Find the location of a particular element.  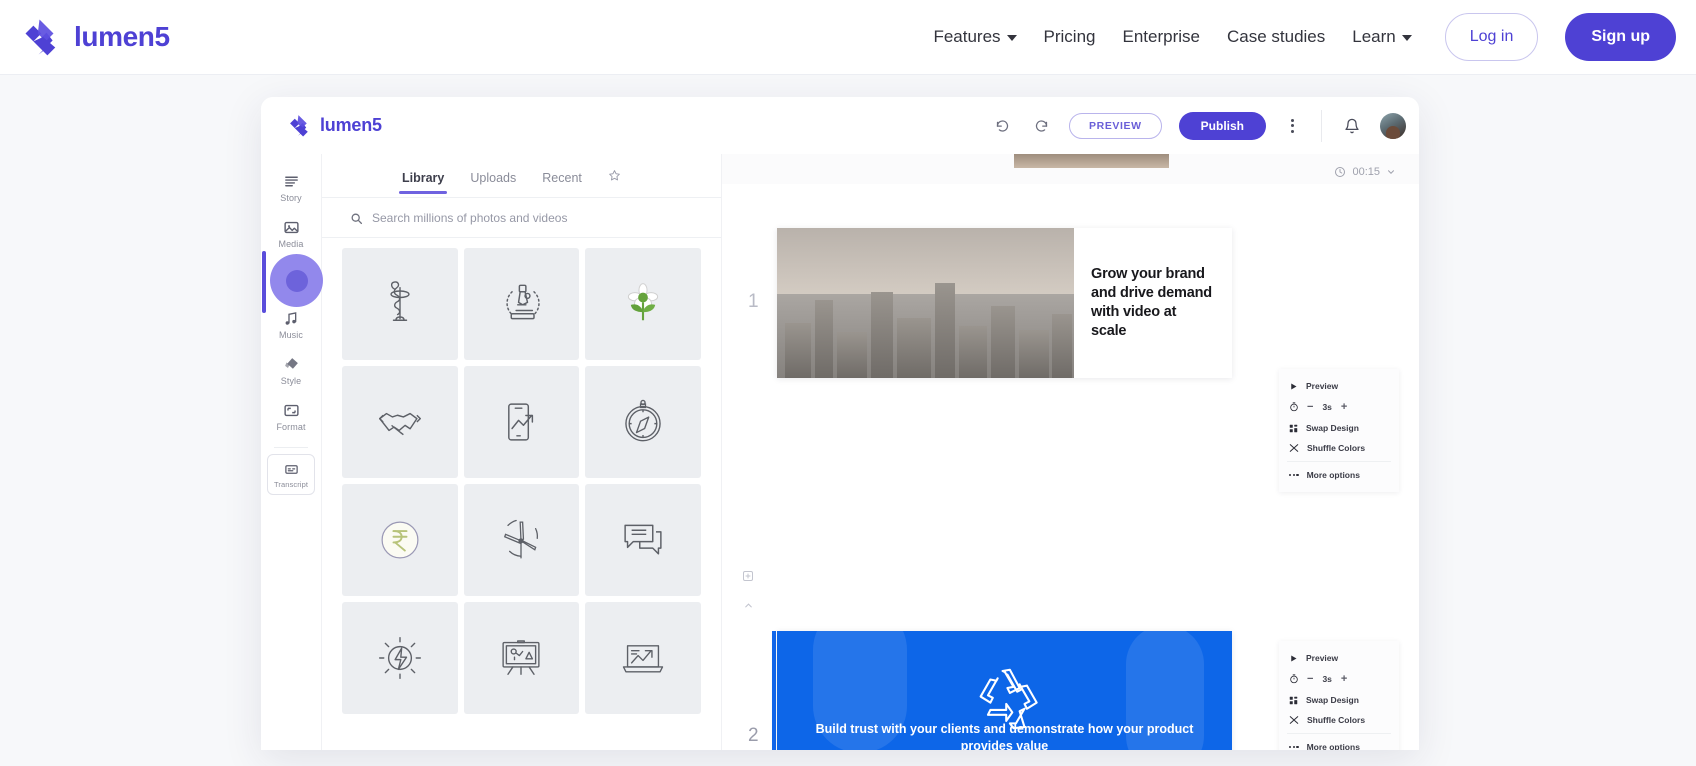

nav-item-pricing: Pricing is located at coordinates (1070, 37).